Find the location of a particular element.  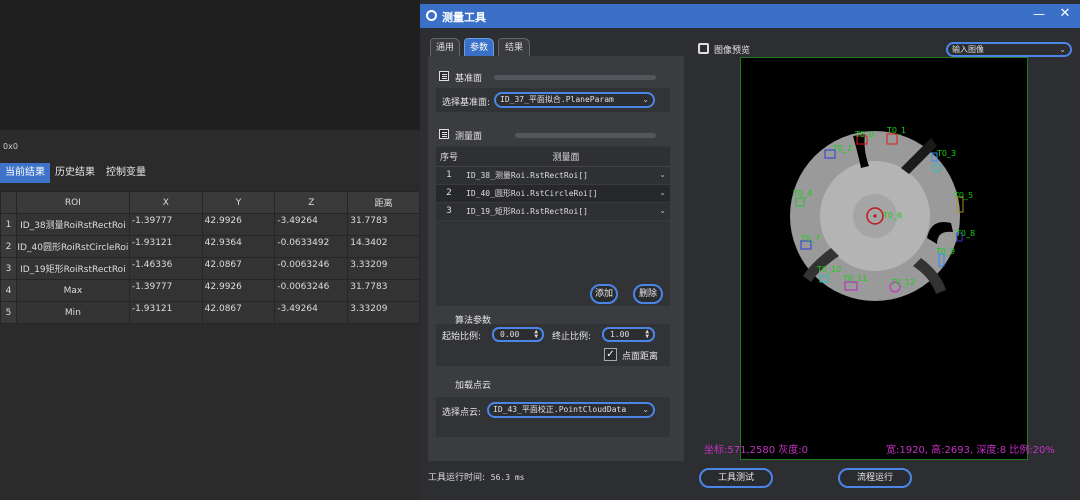

tool-icon is located at coordinates (431, 15).